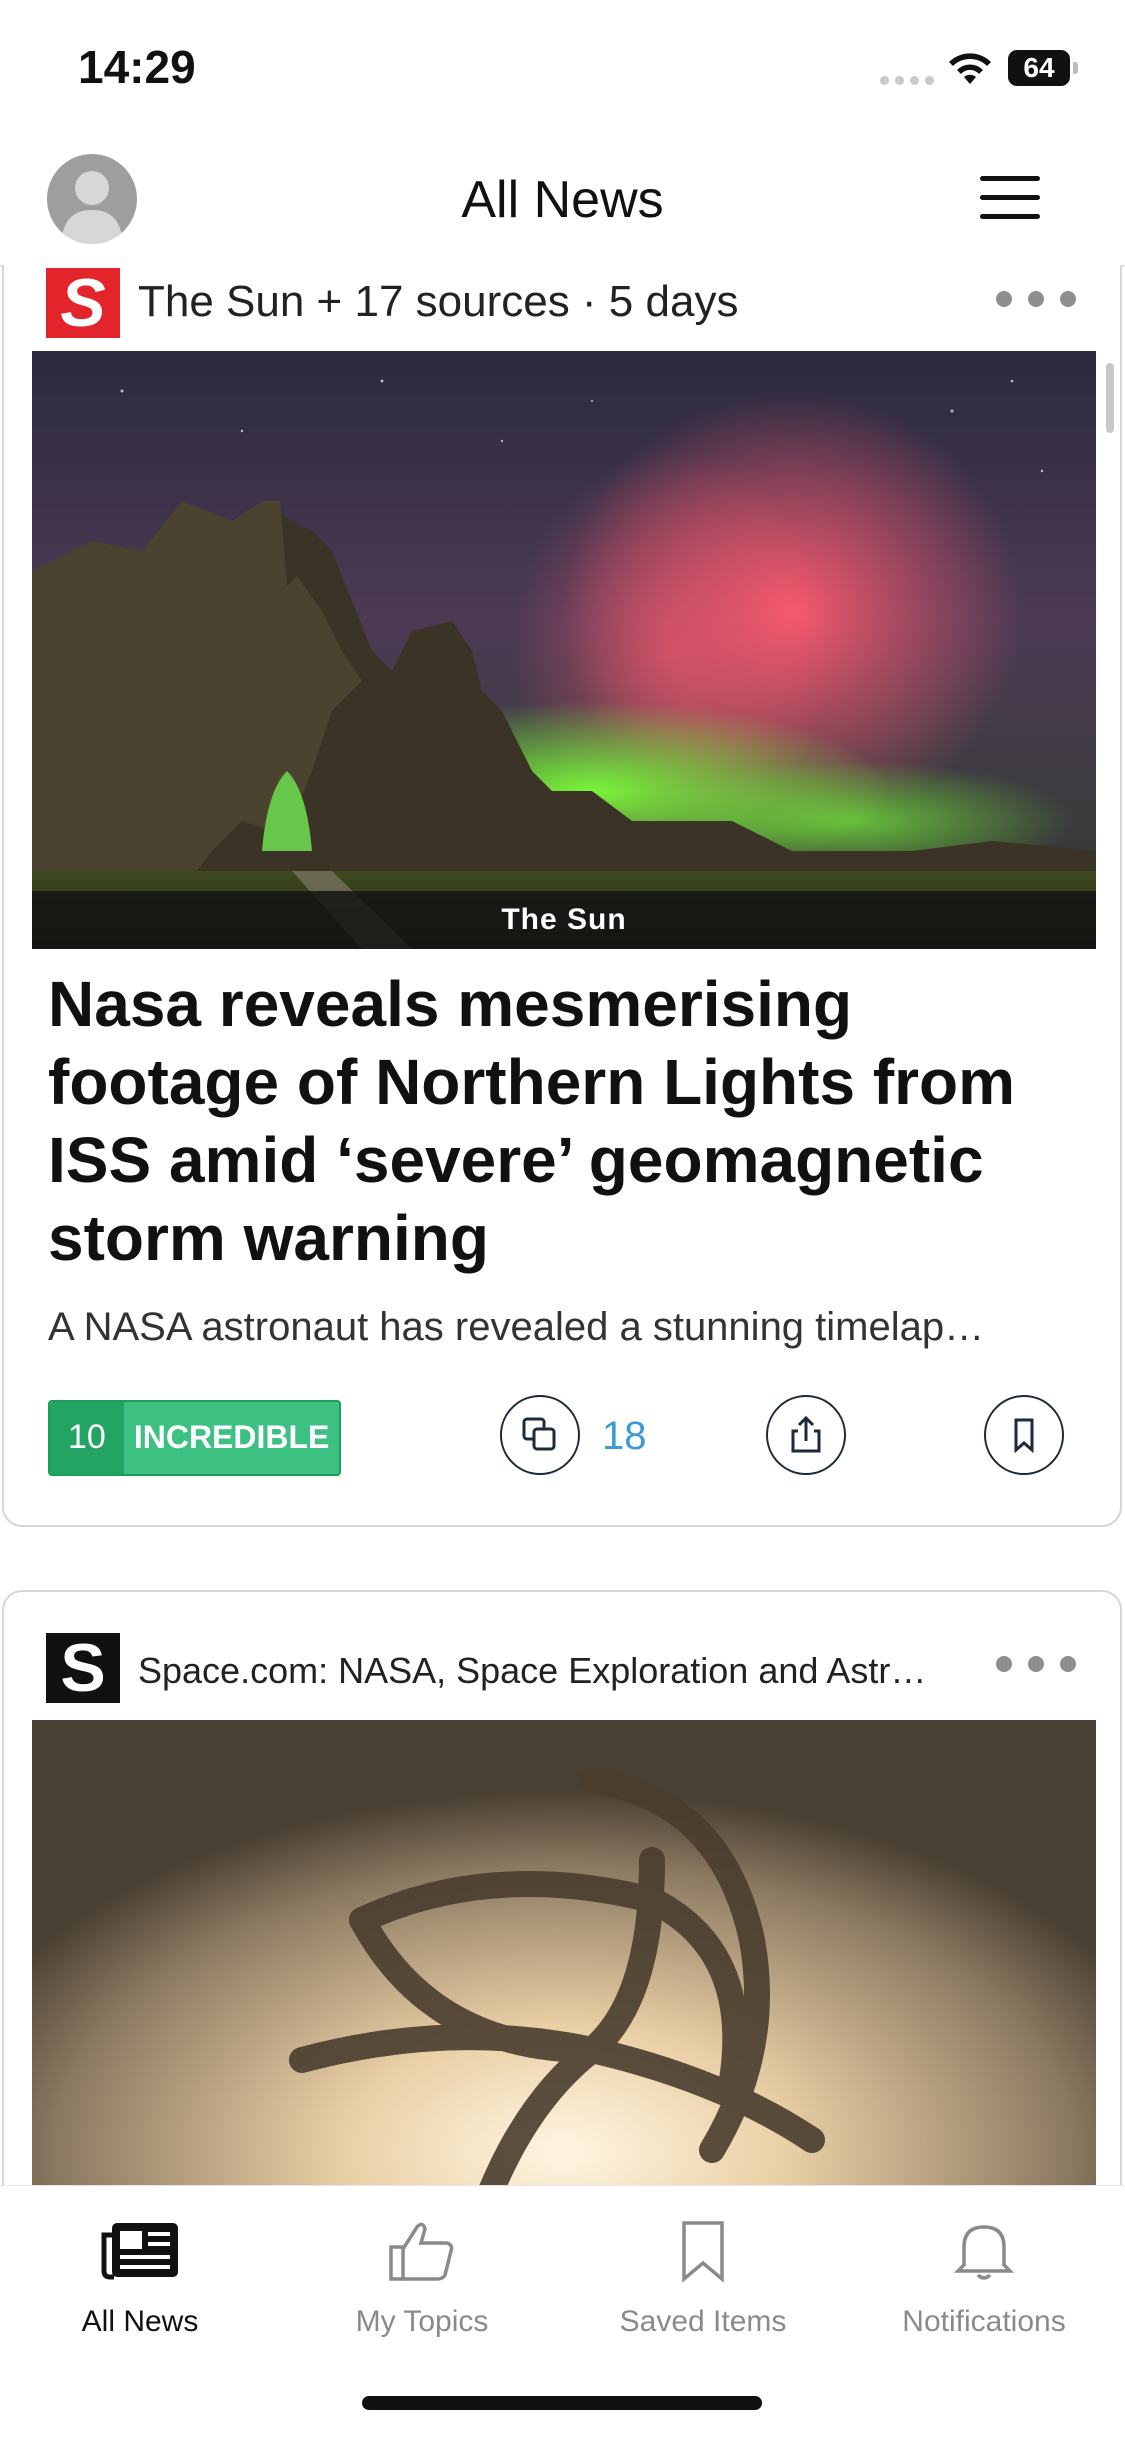  I want to click on share-button, so click(806, 1435).